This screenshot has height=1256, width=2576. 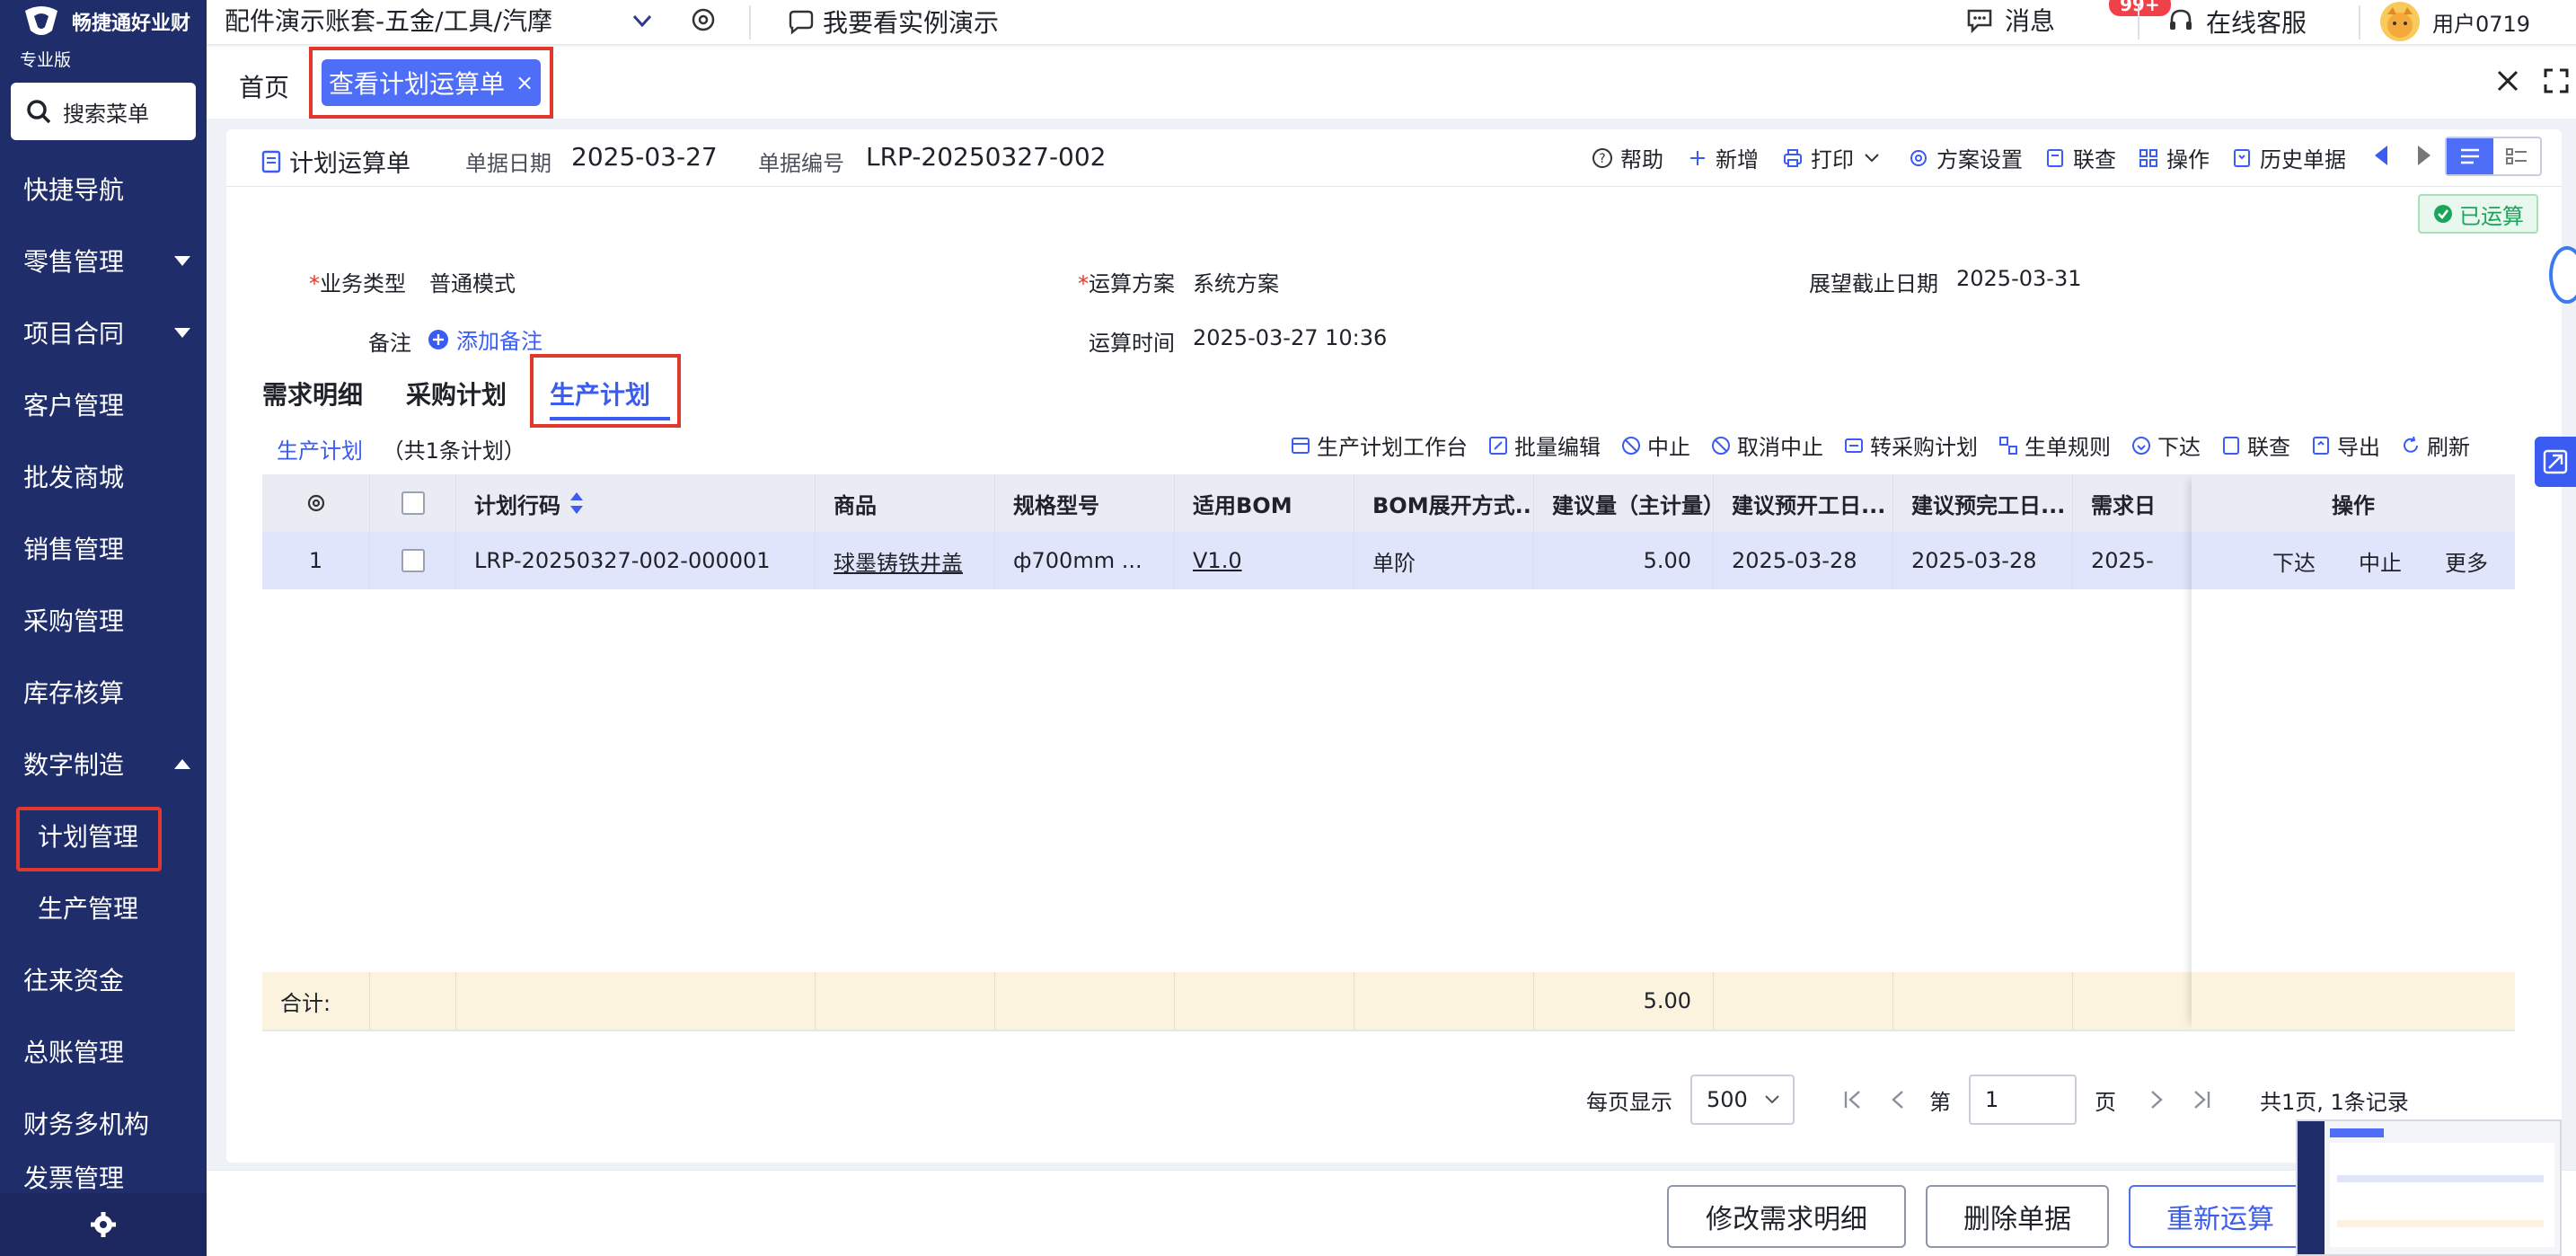 What do you see at coordinates (2023, 1100) in the screenshot?
I see `page-input: 1` at bounding box center [2023, 1100].